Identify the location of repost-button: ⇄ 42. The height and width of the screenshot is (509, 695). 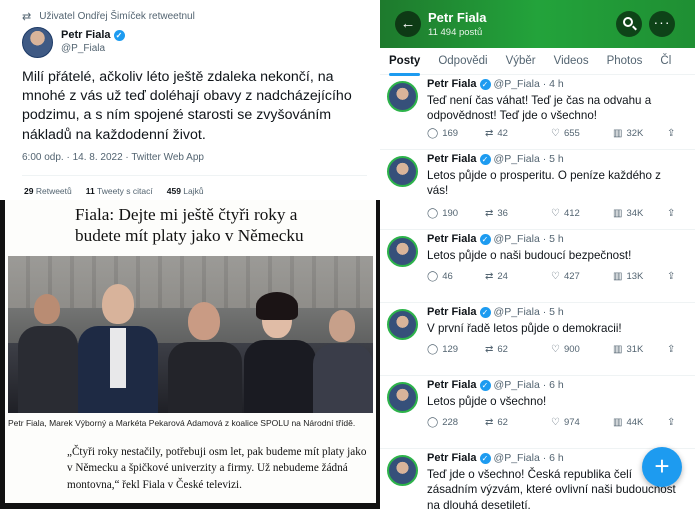
(518, 133).